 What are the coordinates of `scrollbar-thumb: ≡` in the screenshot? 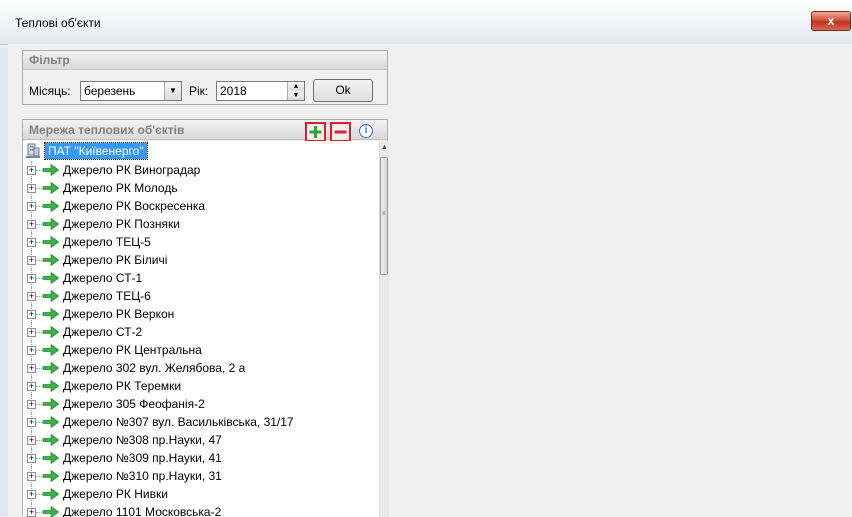 It's located at (384, 216).